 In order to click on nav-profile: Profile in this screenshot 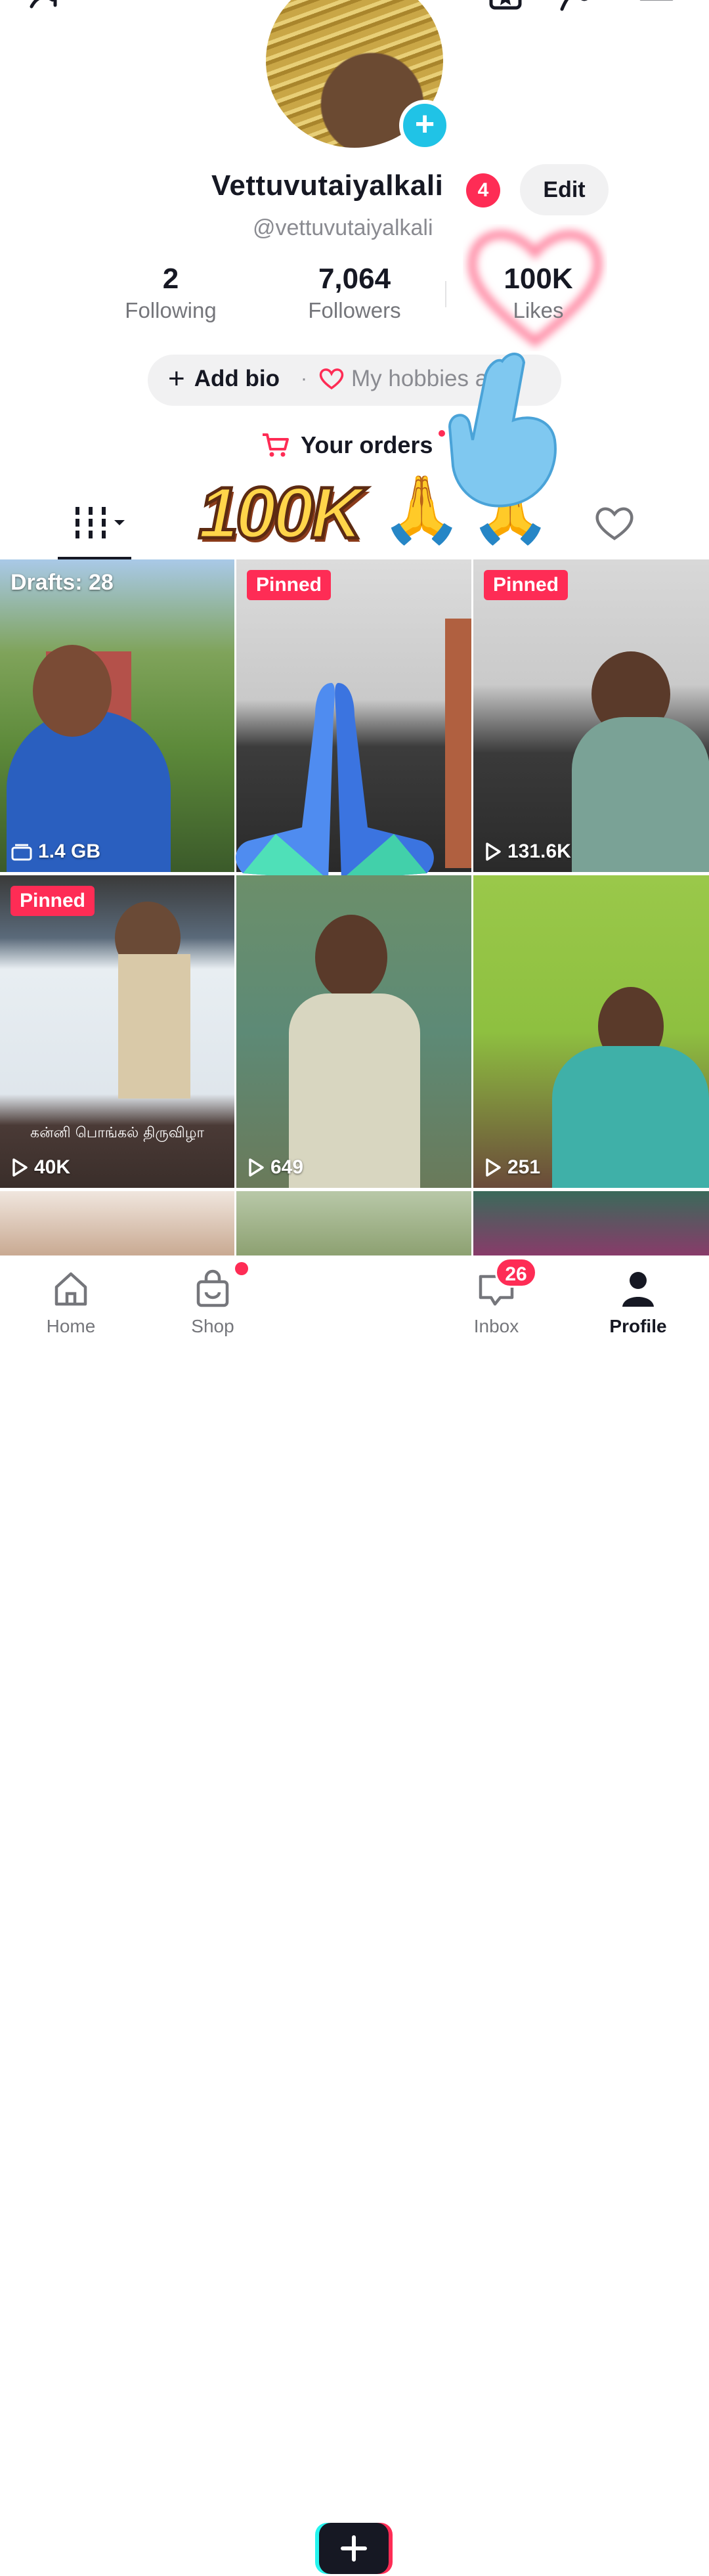, I will do `click(638, 1295)`.